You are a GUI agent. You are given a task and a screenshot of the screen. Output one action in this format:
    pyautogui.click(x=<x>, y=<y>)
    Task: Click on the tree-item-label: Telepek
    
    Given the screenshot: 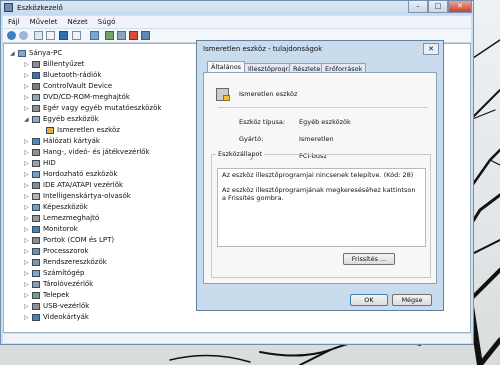 What is the action you would take?
    pyautogui.click(x=56, y=295)
    